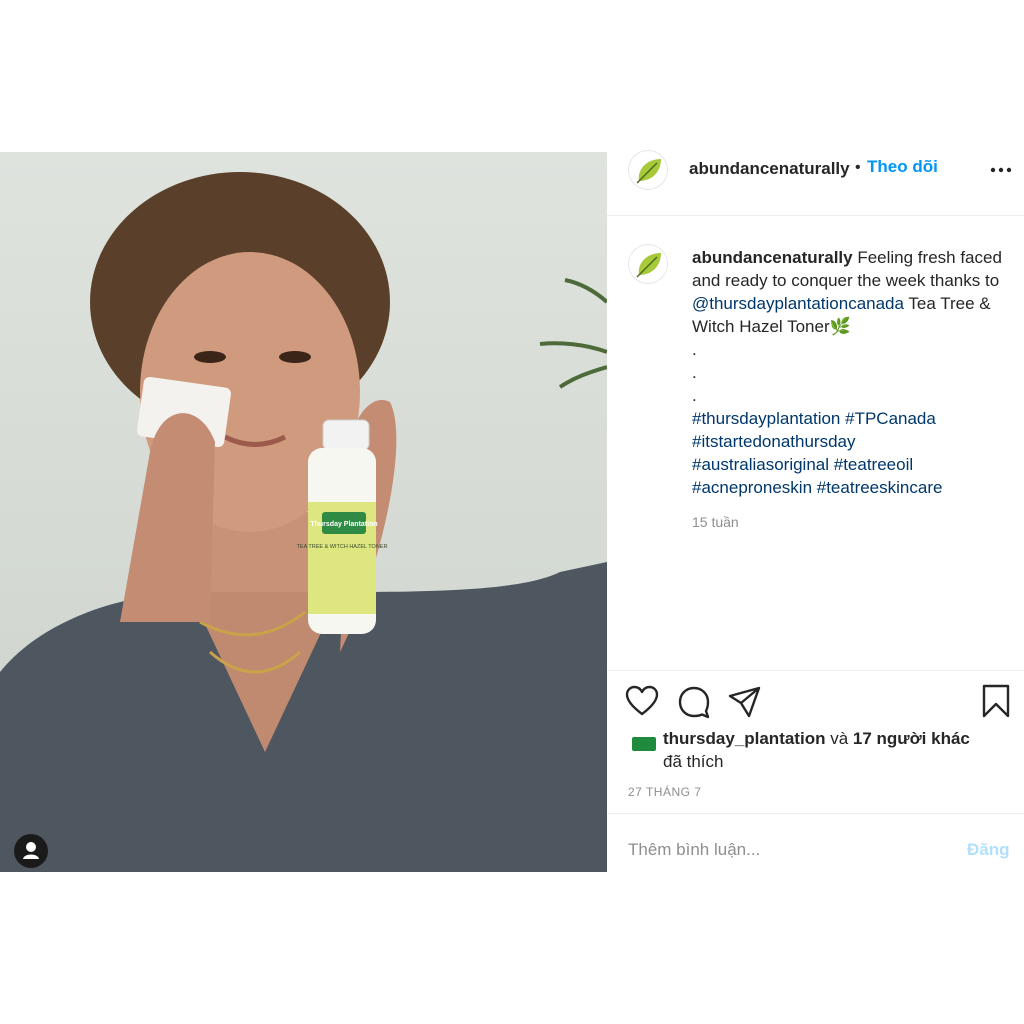 The height and width of the screenshot is (1024, 1024). What do you see at coordinates (715, 522) in the screenshot?
I see `caption-time-ago: 15 tuần` at bounding box center [715, 522].